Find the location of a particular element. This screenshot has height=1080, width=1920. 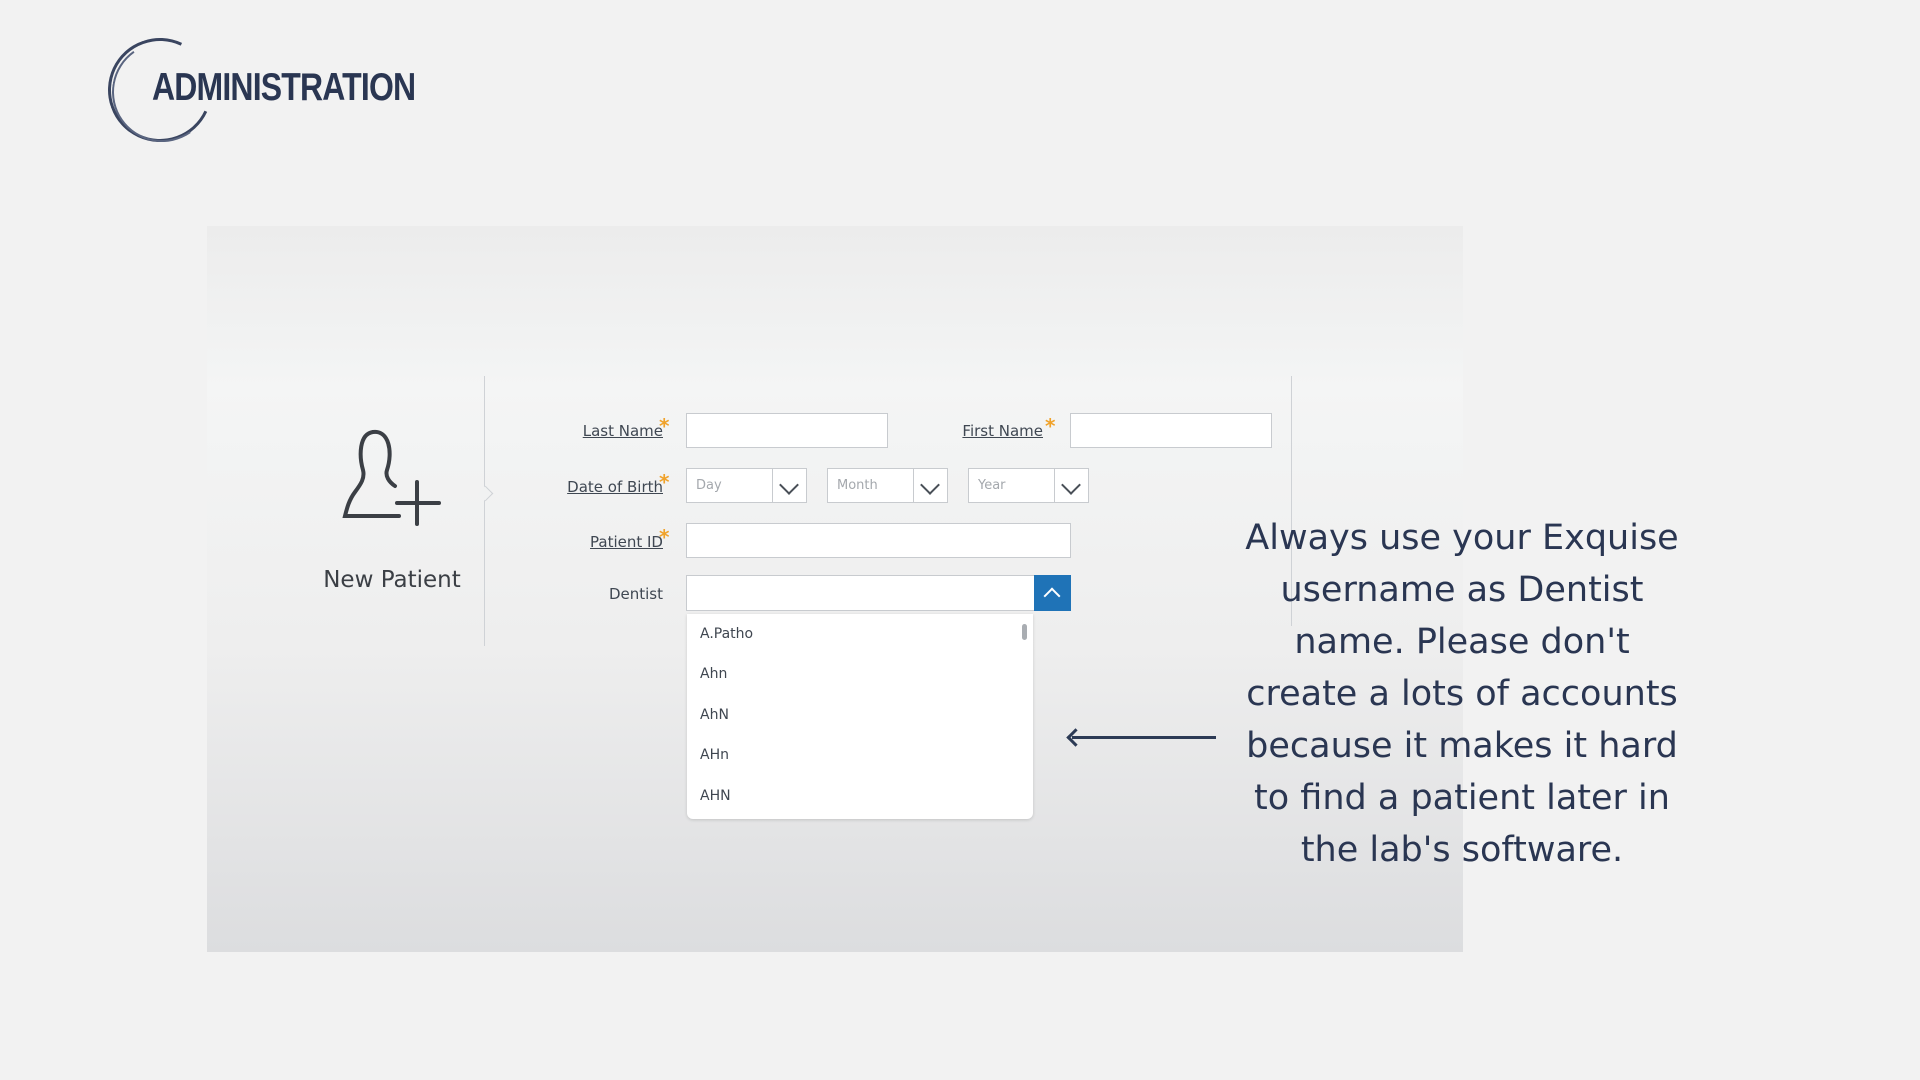

last-name-label: Last Name is located at coordinates (622, 431).